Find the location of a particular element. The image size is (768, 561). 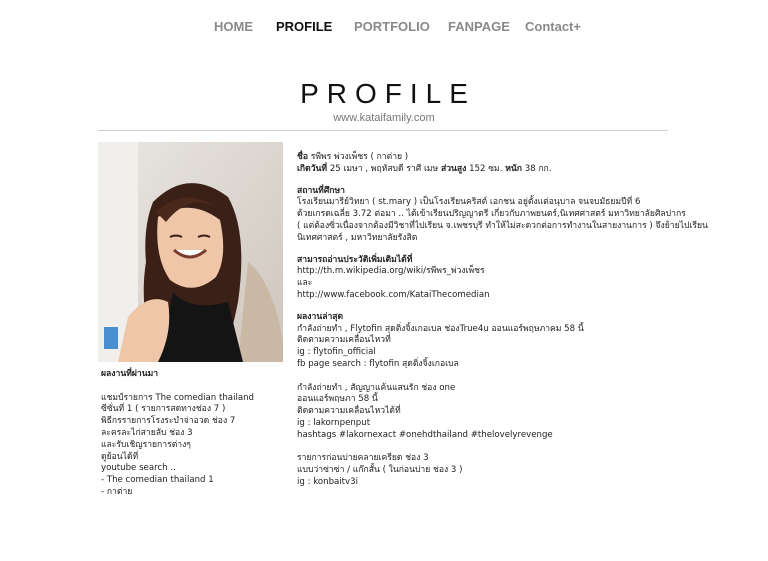

education-line: นิเทศศาสตร์ , มหาวิทยาลัยรังสิต is located at coordinates (357, 237).